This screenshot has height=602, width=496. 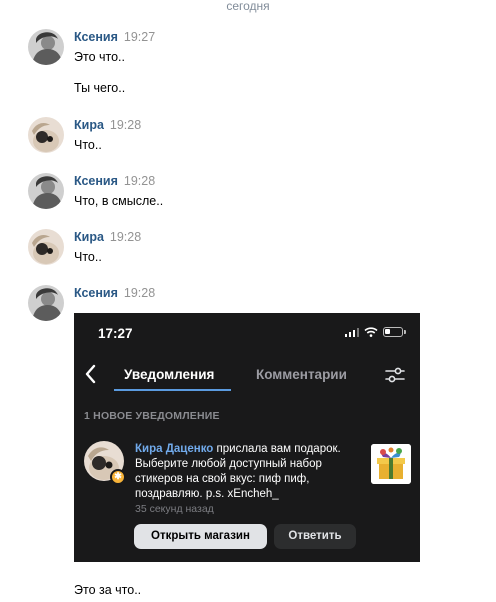 What do you see at coordinates (115, 333) in the screenshot?
I see `status-bar-time: 17:27` at bounding box center [115, 333].